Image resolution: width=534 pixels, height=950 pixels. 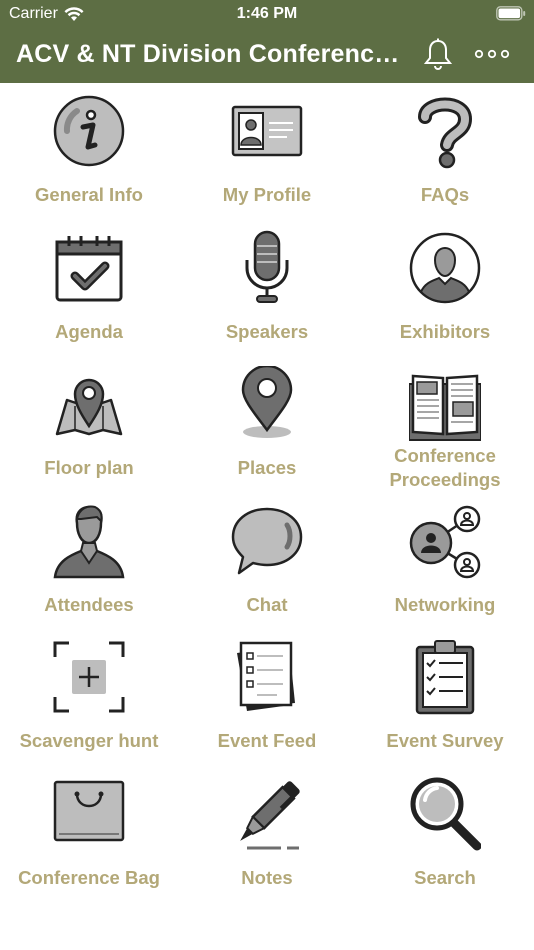 I want to click on magnifier-icon, so click(x=445, y=813).